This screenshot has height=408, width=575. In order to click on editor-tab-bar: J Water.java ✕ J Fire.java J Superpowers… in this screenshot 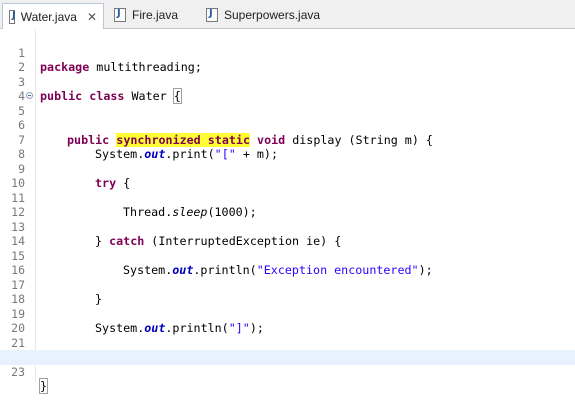, I will do `click(287, 14)`.